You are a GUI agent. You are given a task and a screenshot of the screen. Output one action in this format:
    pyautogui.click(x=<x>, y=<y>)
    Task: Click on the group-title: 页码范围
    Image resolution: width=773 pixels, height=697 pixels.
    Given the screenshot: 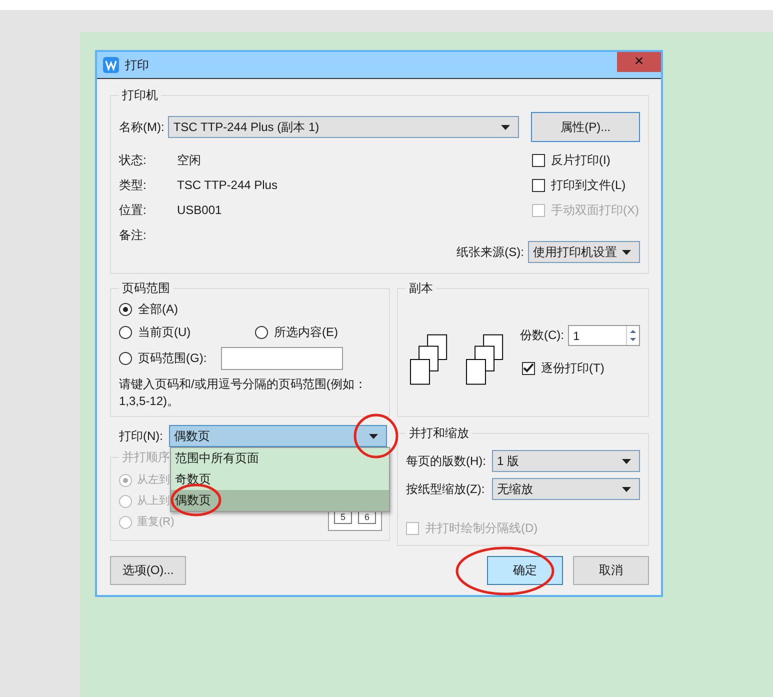 What is the action you would take?
    pyautogui.click(x=146, y=288)
    